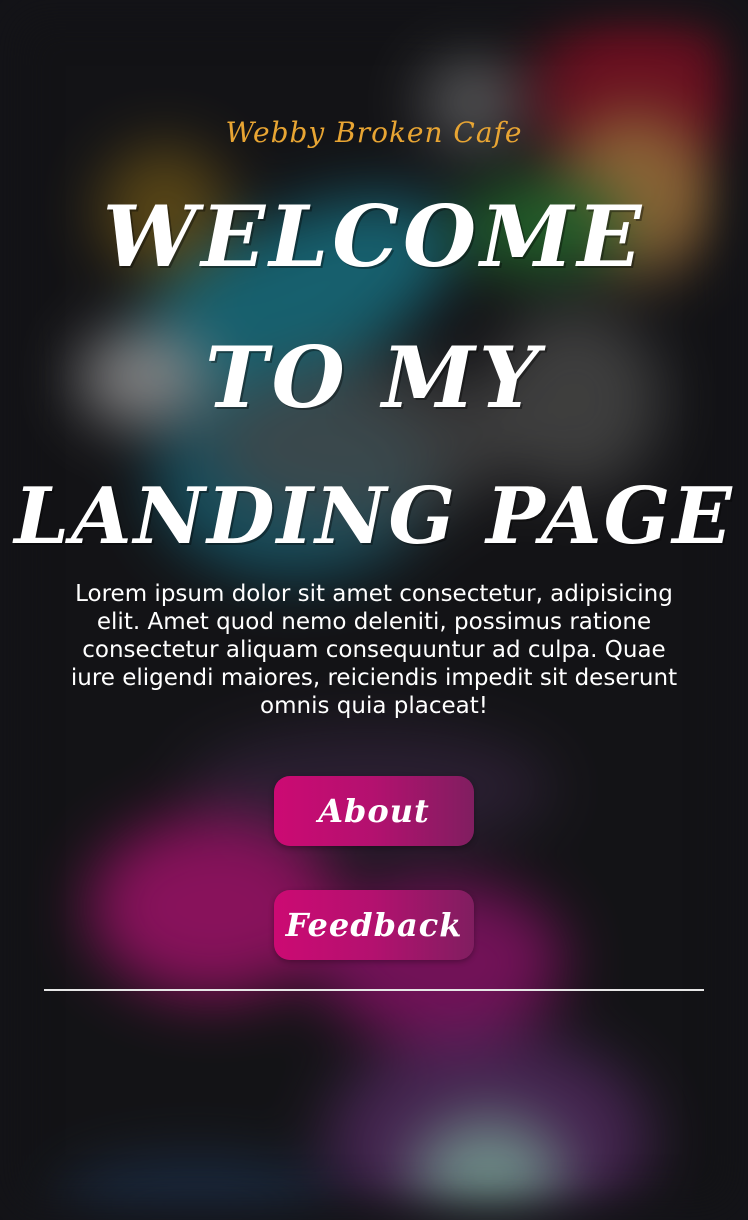  I want to click on about-button-label: About, so click(374, 811).